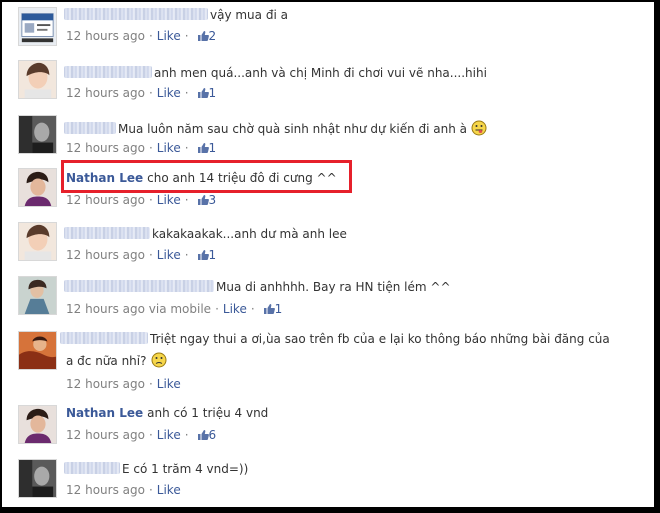 This screenshot has height=513, width=660. I want to click on highlight-box, so click(206, 176).